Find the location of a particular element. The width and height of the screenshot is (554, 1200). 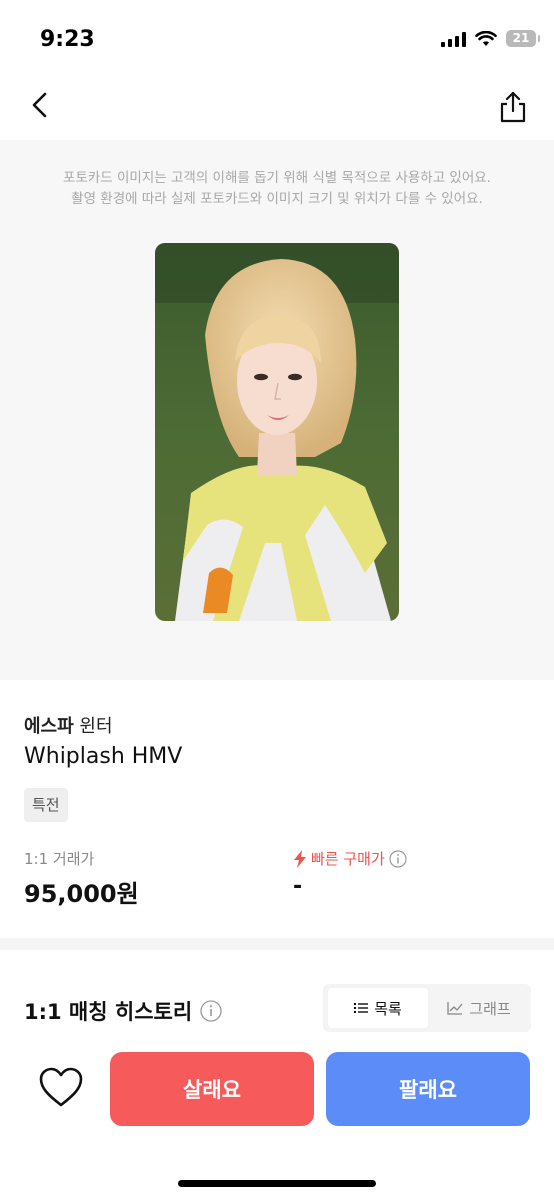

status-bar: 9:23 21 is located at coordinates (277, 35).